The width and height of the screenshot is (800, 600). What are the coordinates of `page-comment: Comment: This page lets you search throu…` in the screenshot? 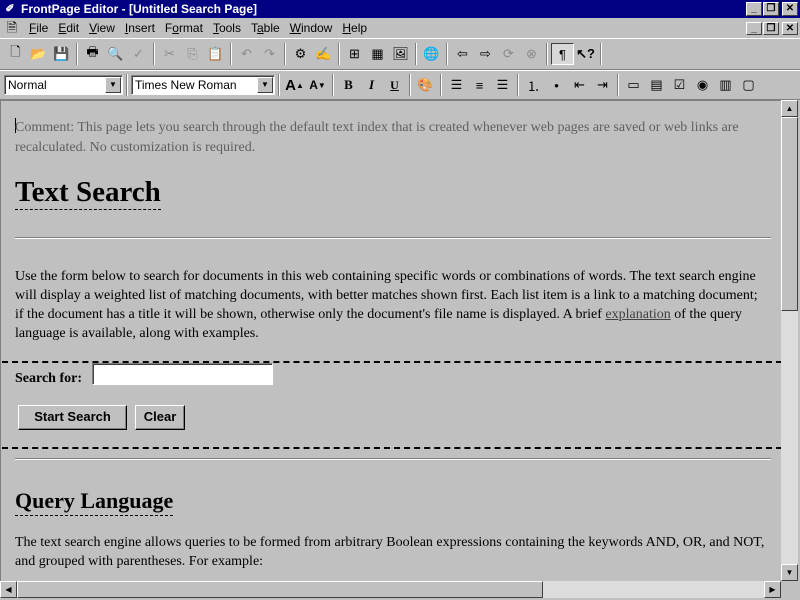 It's located at (390, 138).